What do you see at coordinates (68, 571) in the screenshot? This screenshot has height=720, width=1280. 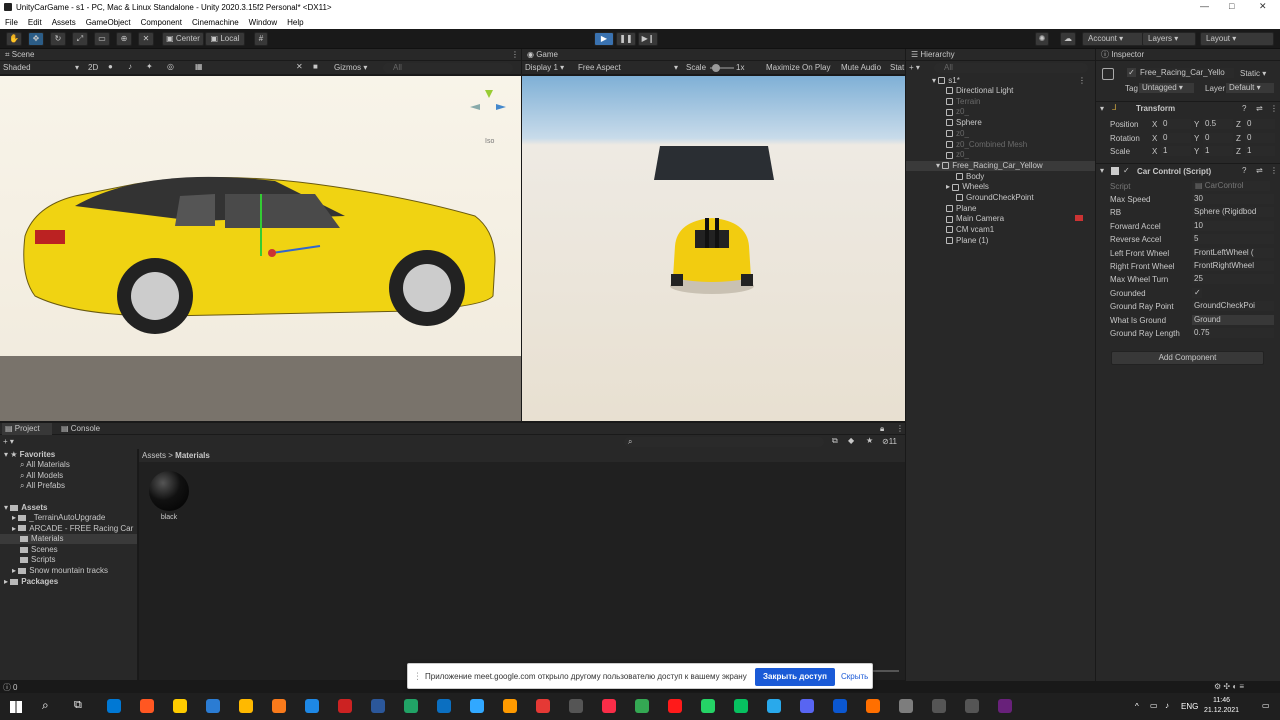 I see `asset-folder: ▸ Snow mountain tracks` at bounding box center [68, 571].